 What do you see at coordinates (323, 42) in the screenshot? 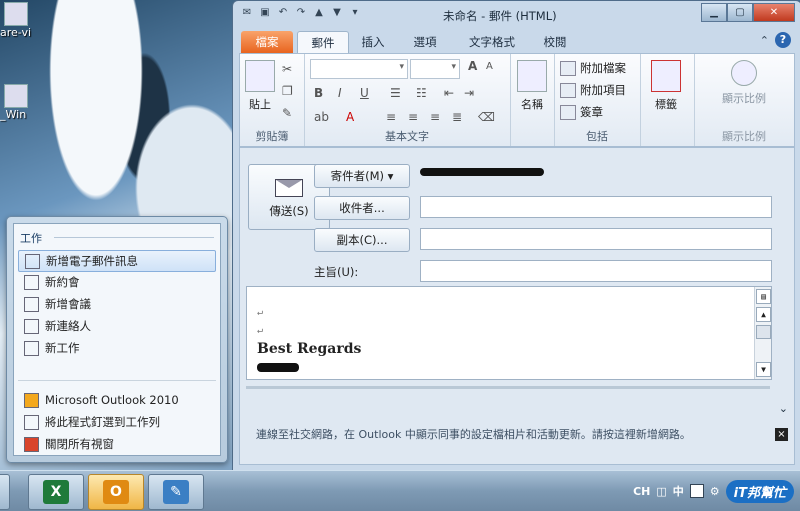
I see `tab-message: 郵件` at bounding box center [323, 42].